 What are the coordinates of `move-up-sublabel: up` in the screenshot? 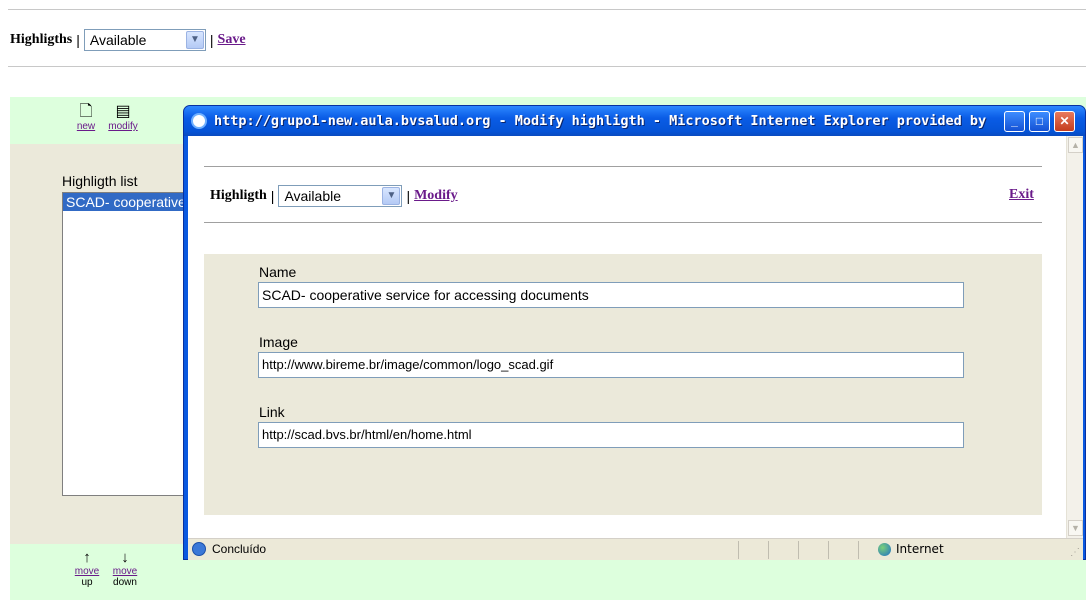 It's located at (87, 582).